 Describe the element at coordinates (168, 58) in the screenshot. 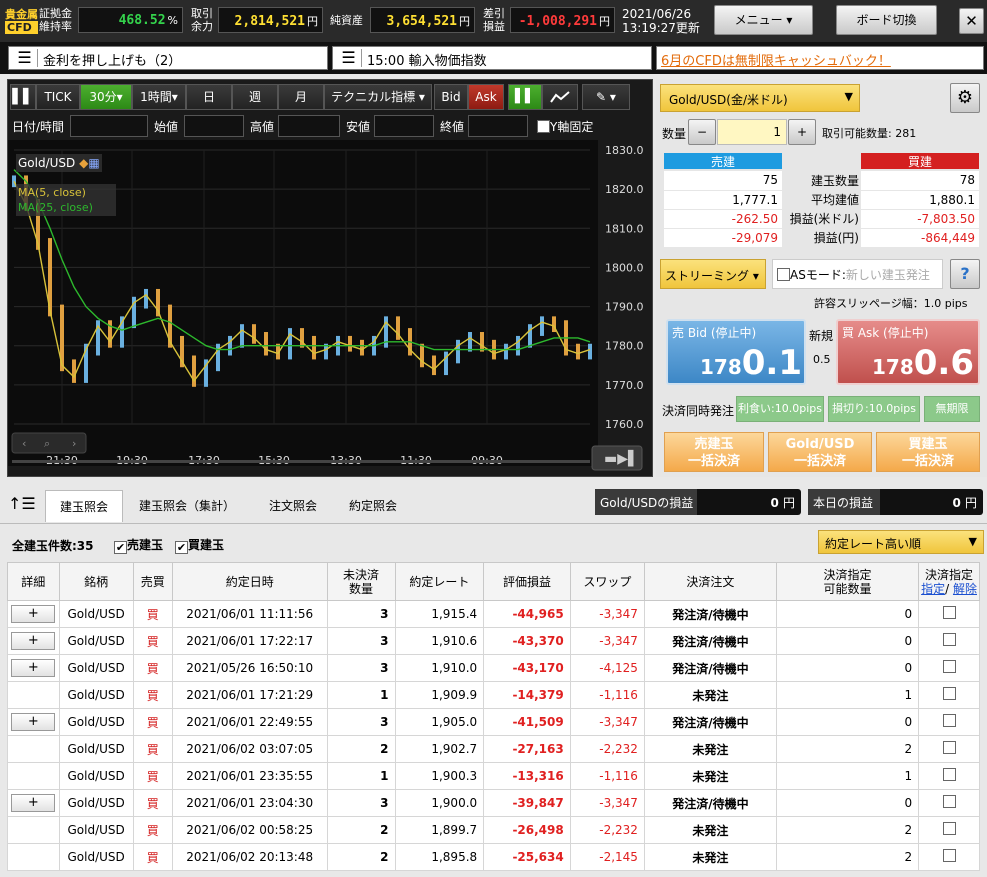

I see `news-item-1: ☰ 金利を押し上げも（2）` at that location.